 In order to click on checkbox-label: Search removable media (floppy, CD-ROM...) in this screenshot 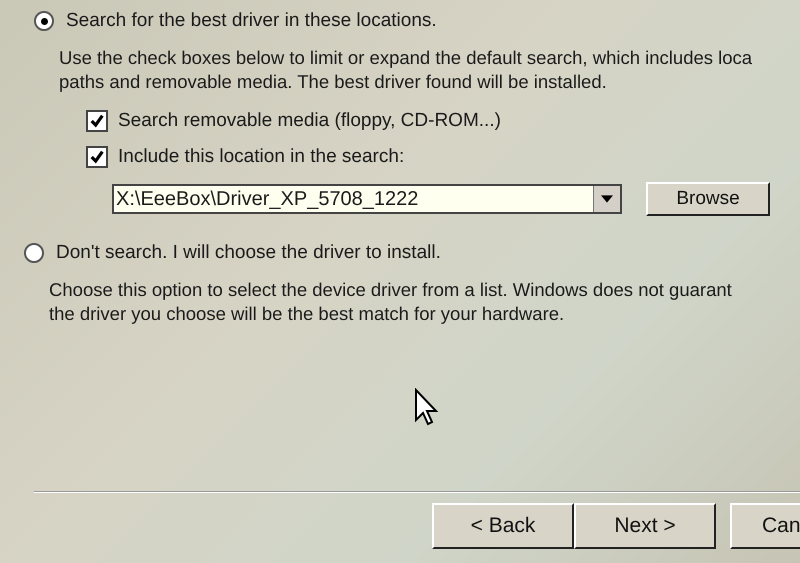, I will do `click(309, 121)`.